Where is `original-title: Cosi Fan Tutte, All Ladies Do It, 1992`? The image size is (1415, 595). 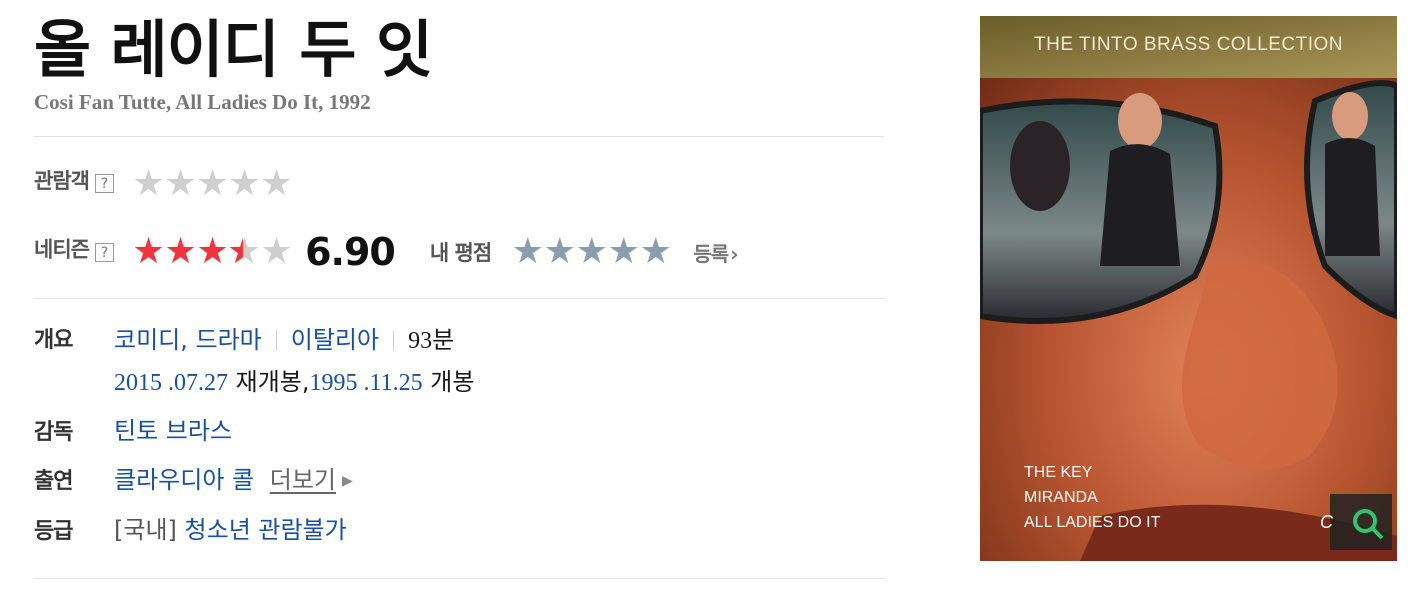 original-title: Cosi Fan Tutte, All Ladies Do It, 1992 is located at coordinates (202, 102).